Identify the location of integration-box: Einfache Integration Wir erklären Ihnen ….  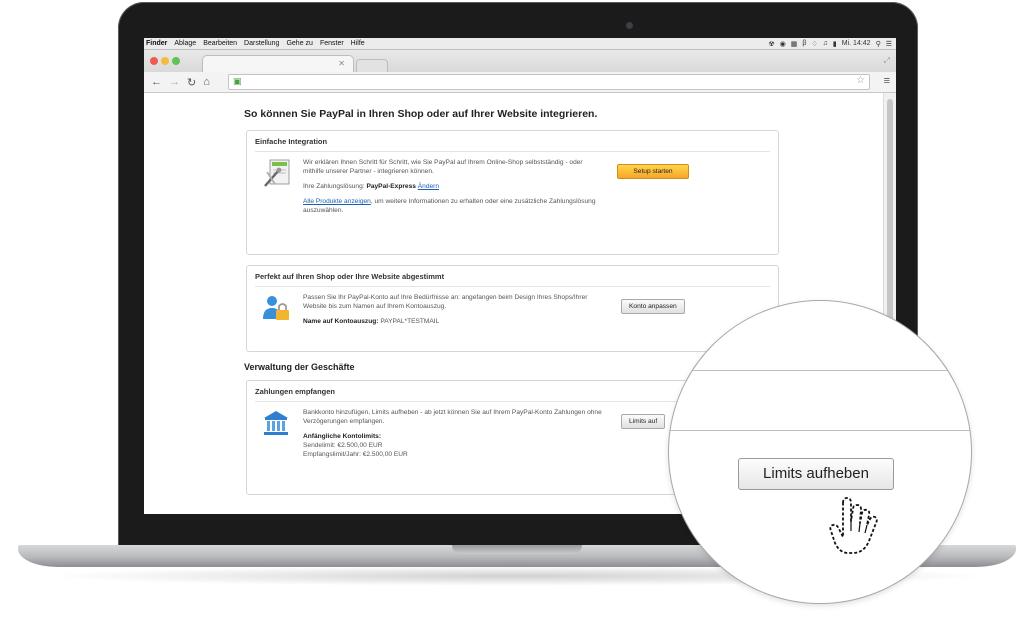
(512, 192).